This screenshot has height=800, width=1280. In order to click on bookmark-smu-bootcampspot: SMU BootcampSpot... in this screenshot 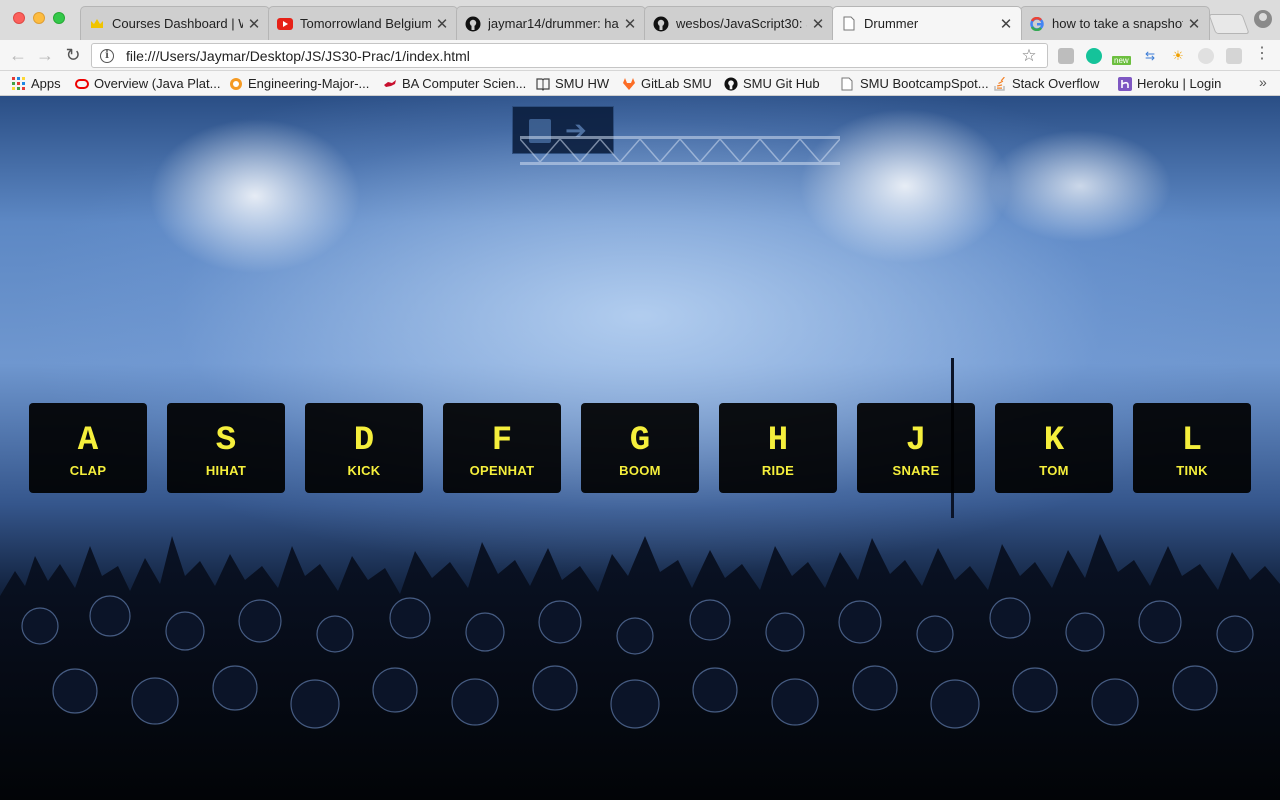, I will do `click(915, 83)`.